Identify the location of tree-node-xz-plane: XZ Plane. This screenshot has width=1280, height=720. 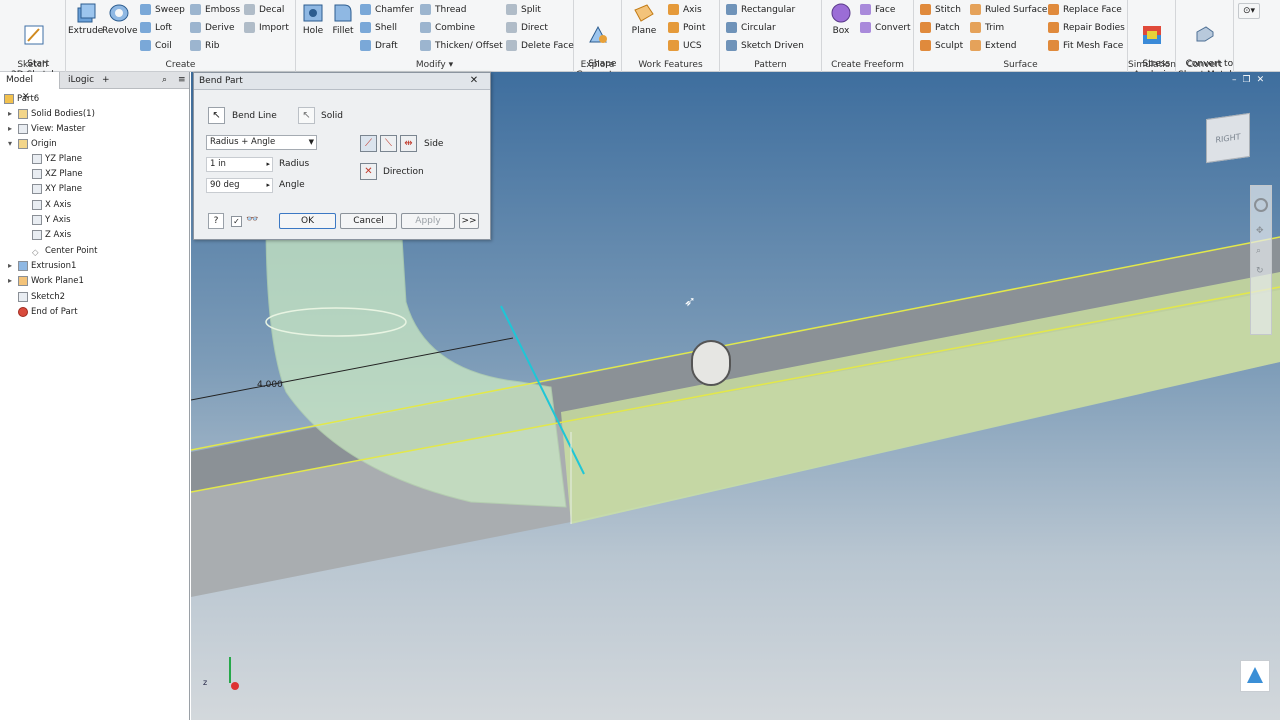
(57, 174).